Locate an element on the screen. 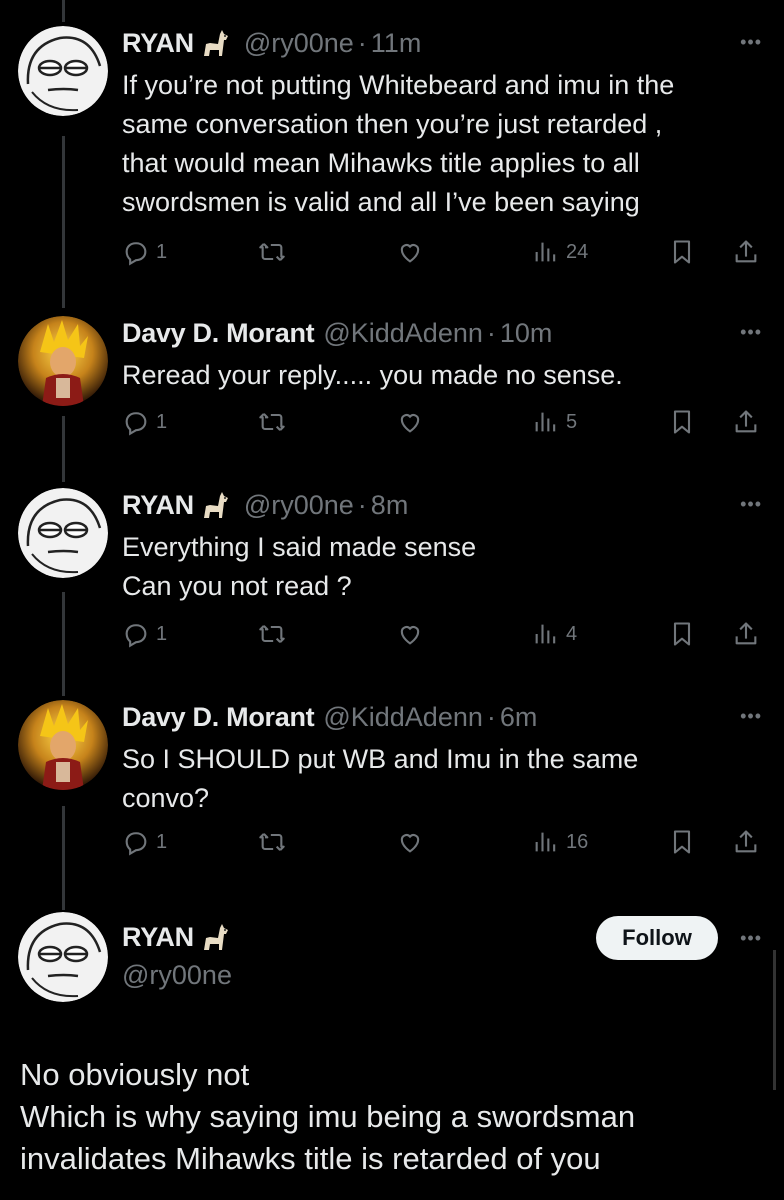 This screenshot has width=784, height=1200. meme-face-avatar is located at coordinates (63, 533).